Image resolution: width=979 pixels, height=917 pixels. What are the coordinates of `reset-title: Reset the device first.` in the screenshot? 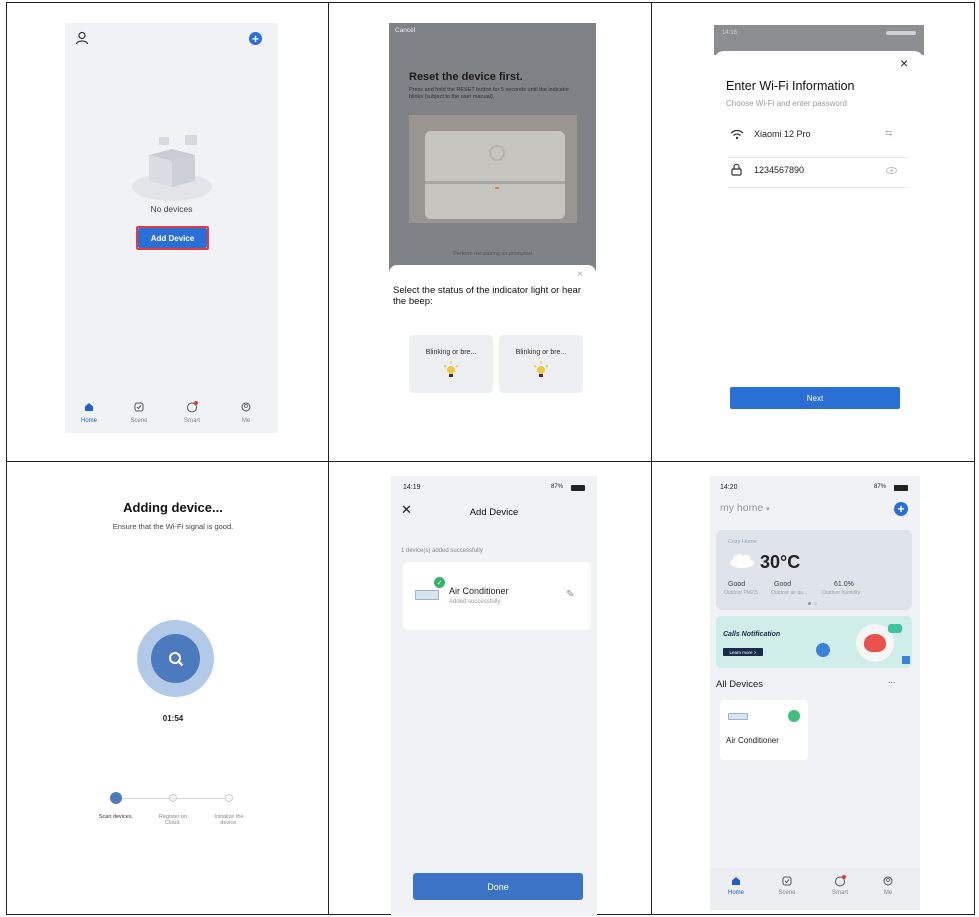 It's located at (466, 77).